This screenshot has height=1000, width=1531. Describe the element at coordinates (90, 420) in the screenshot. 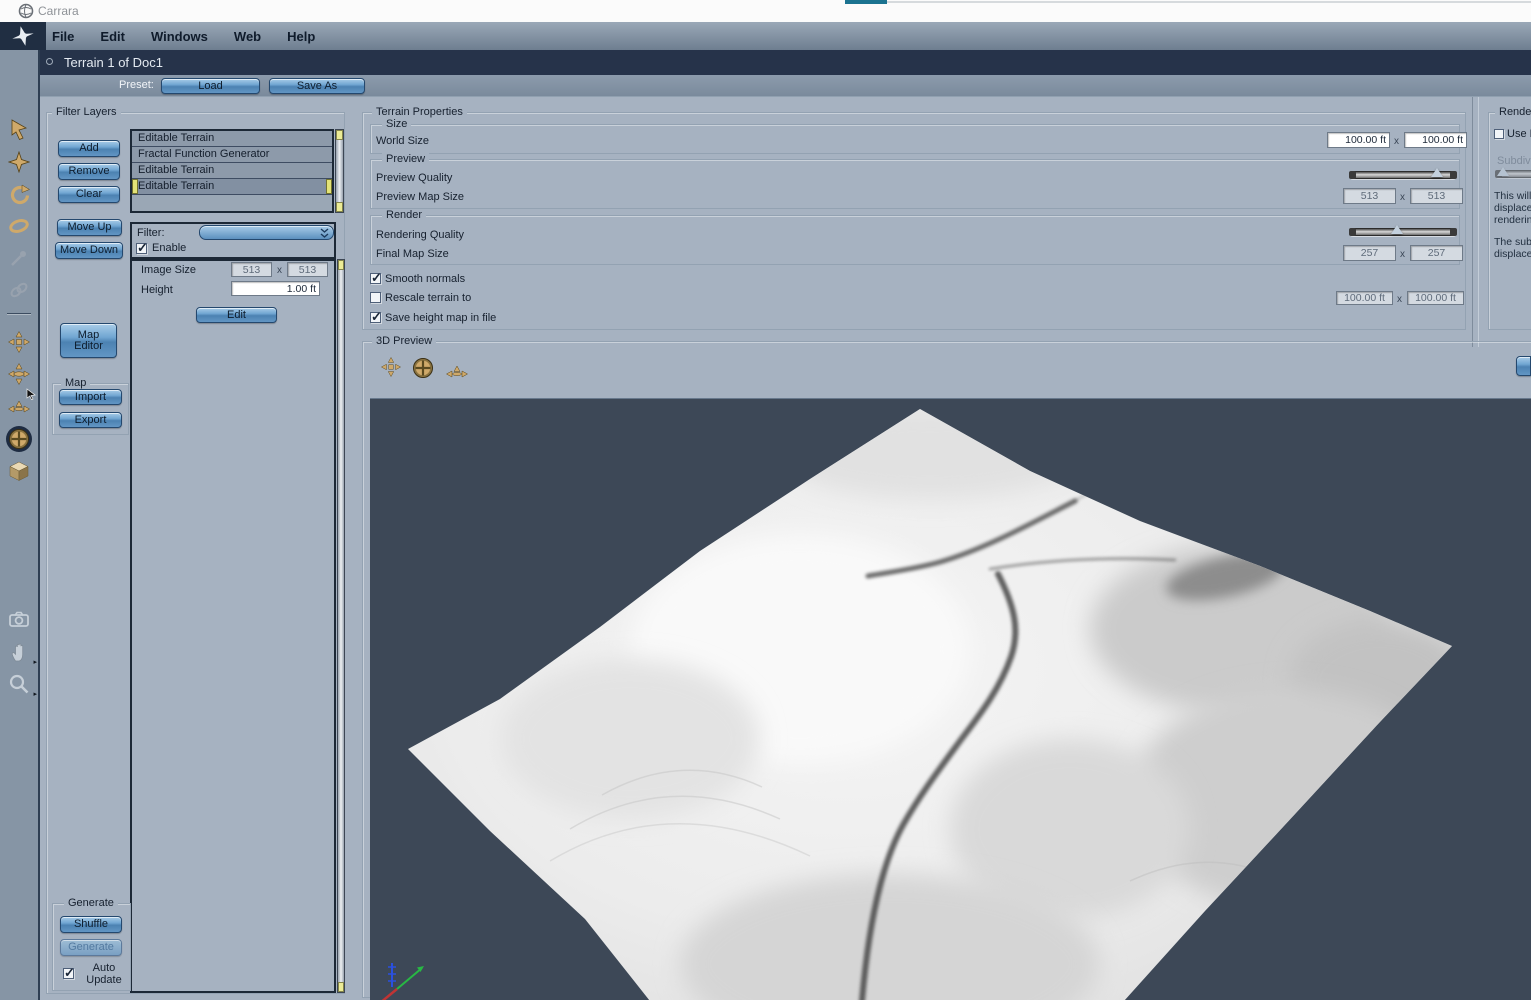

I see `export-button: Export` at that location.